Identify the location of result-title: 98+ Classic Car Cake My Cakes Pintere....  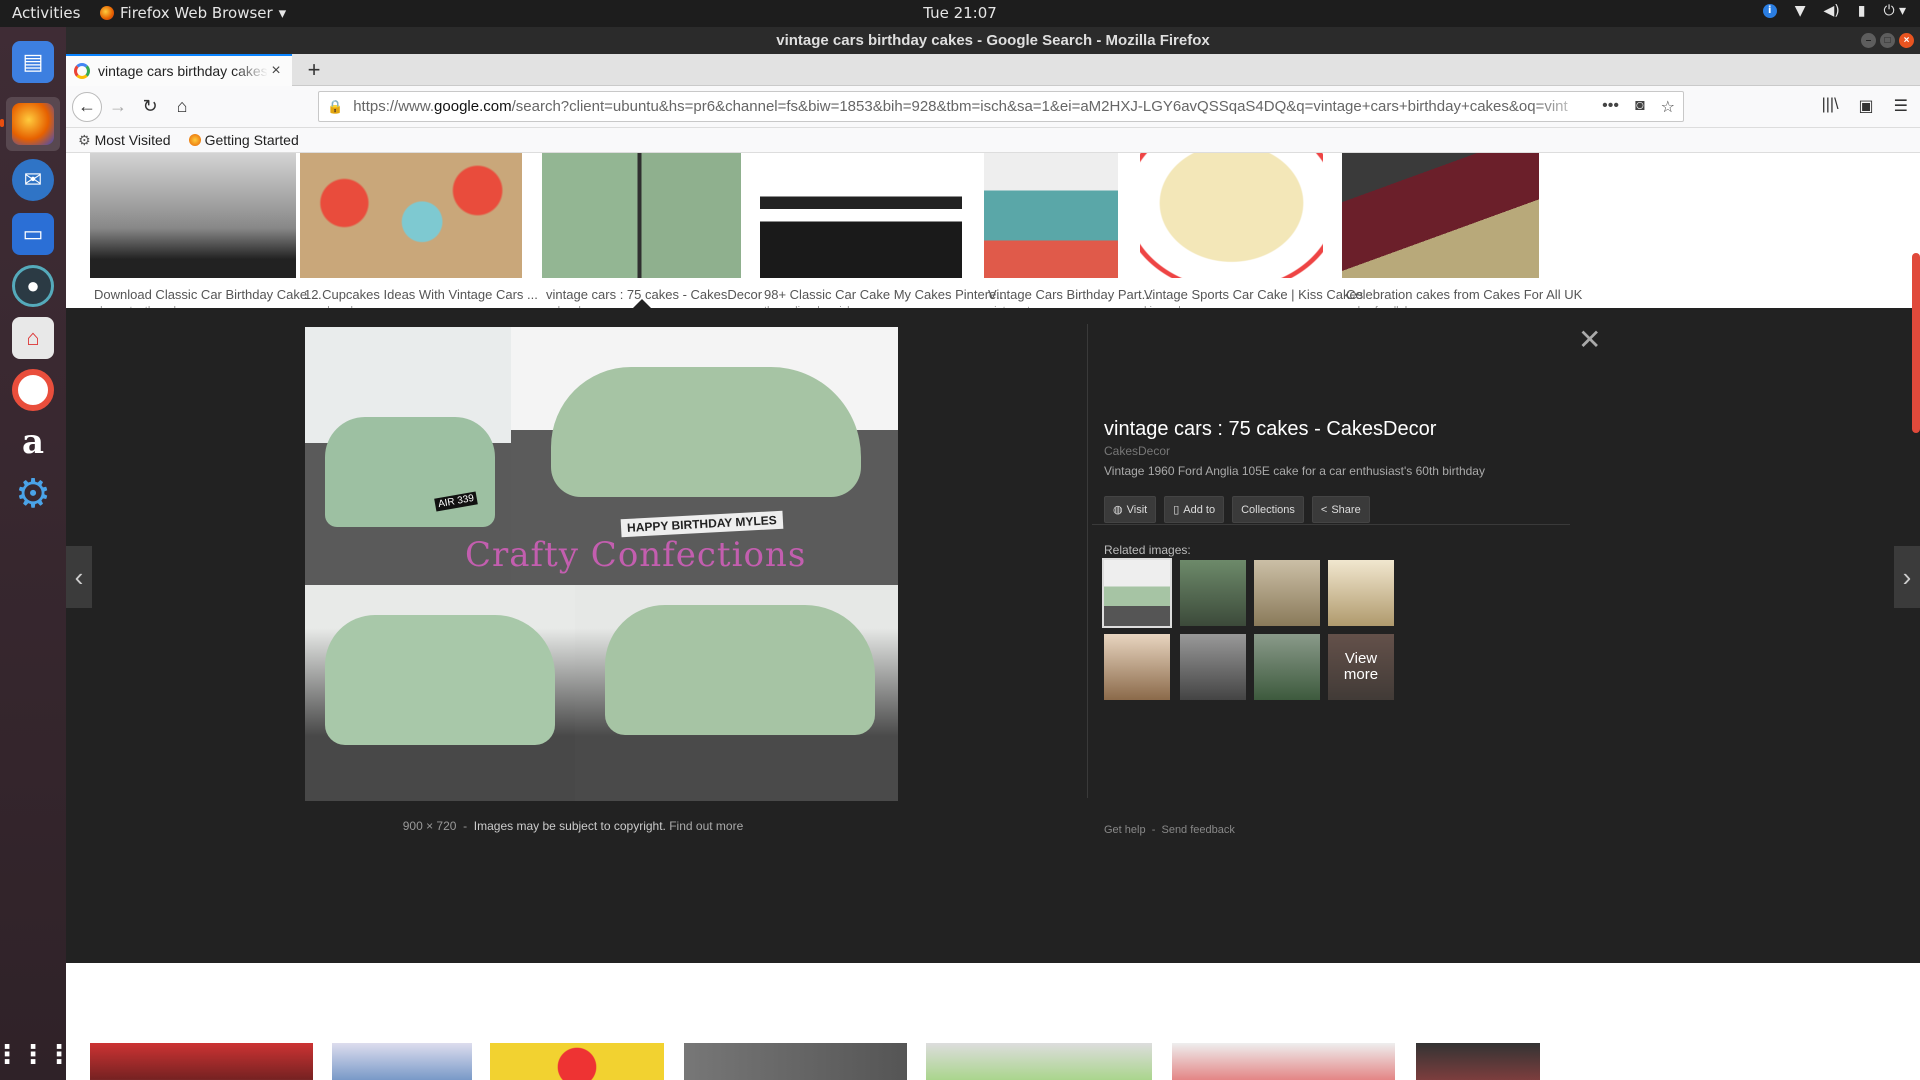
(883, 294).